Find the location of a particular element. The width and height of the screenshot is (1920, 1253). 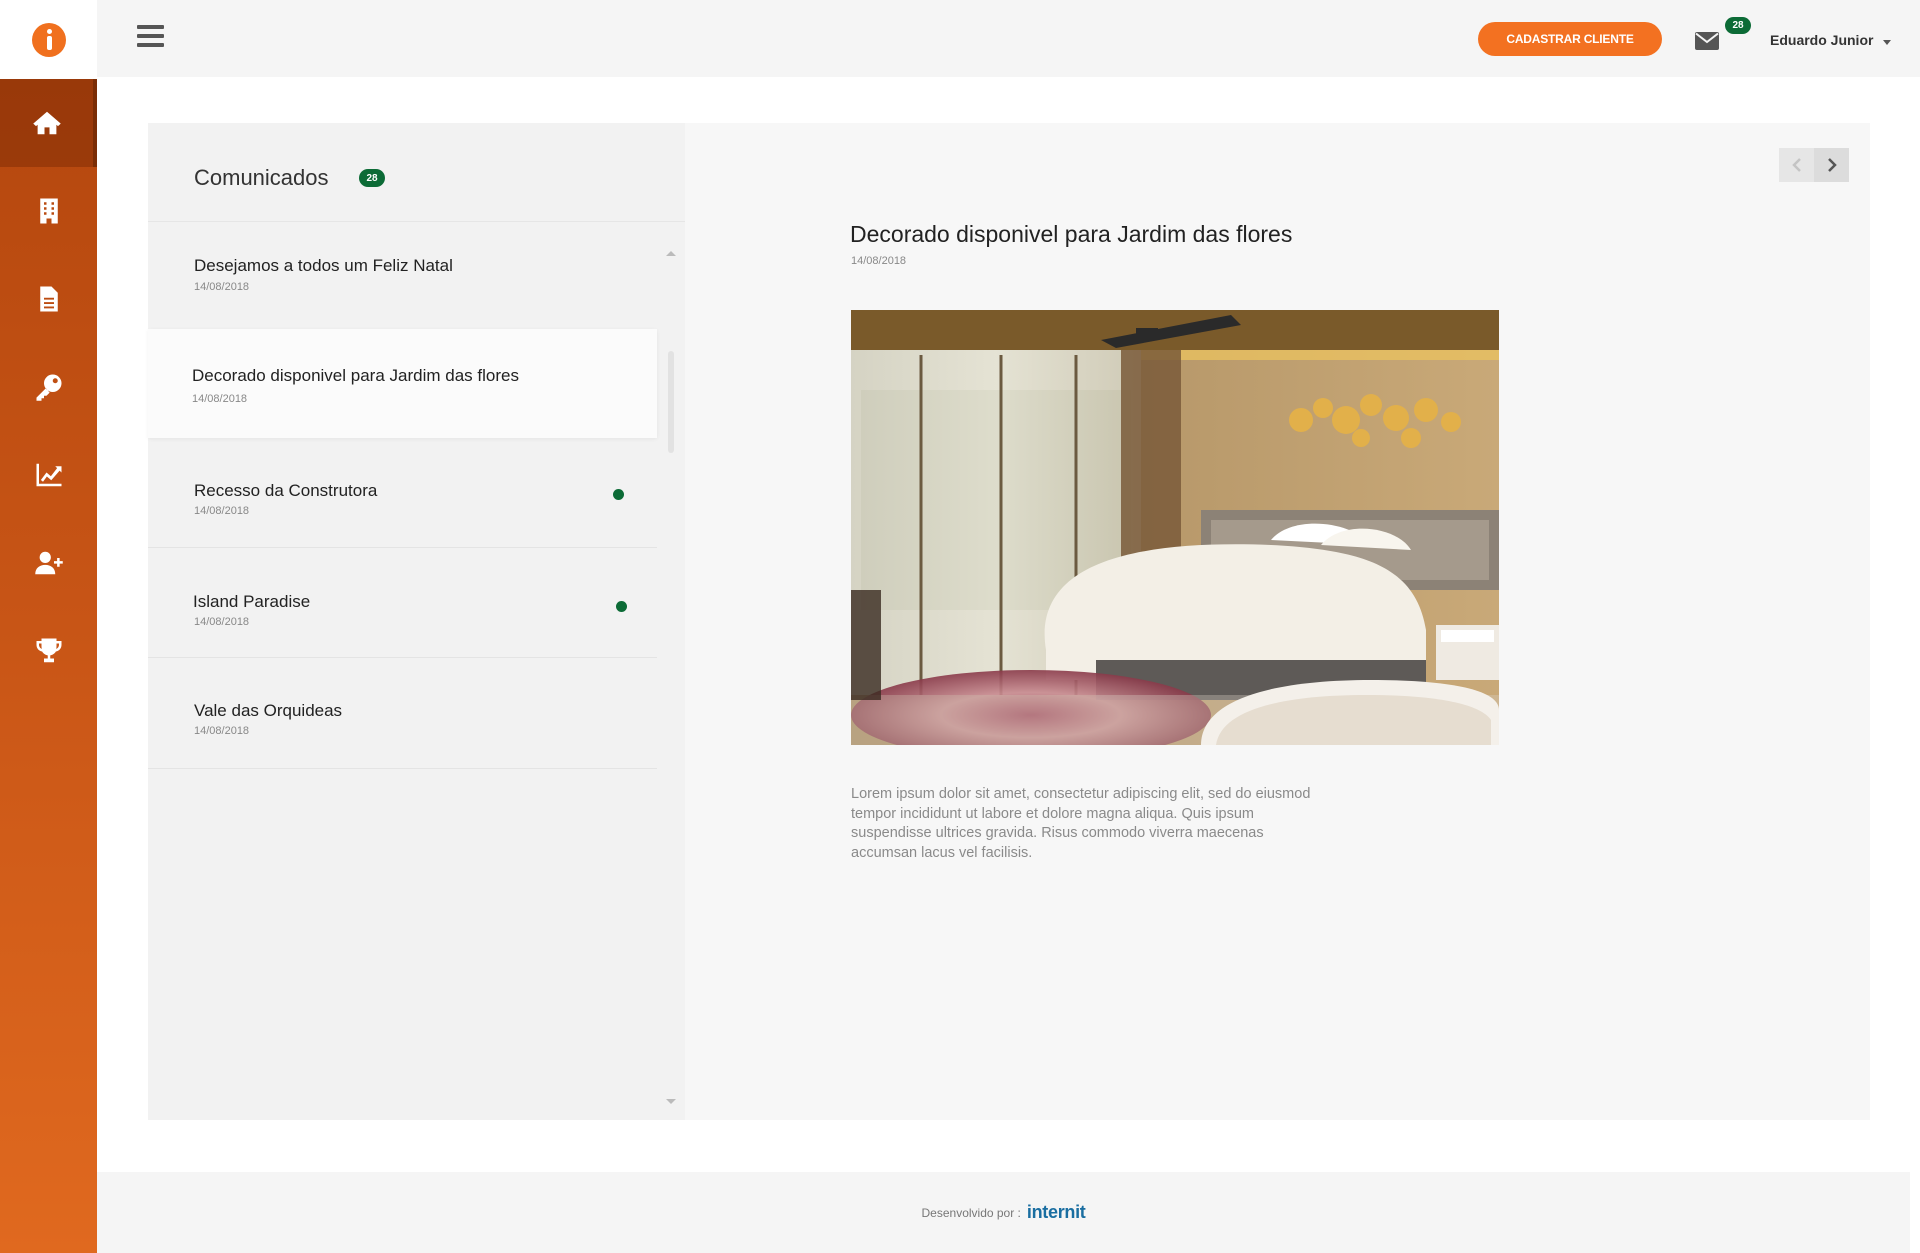

list-item: Vale das Orquideas 14/08/2018 is located at coordinates (402, 714).